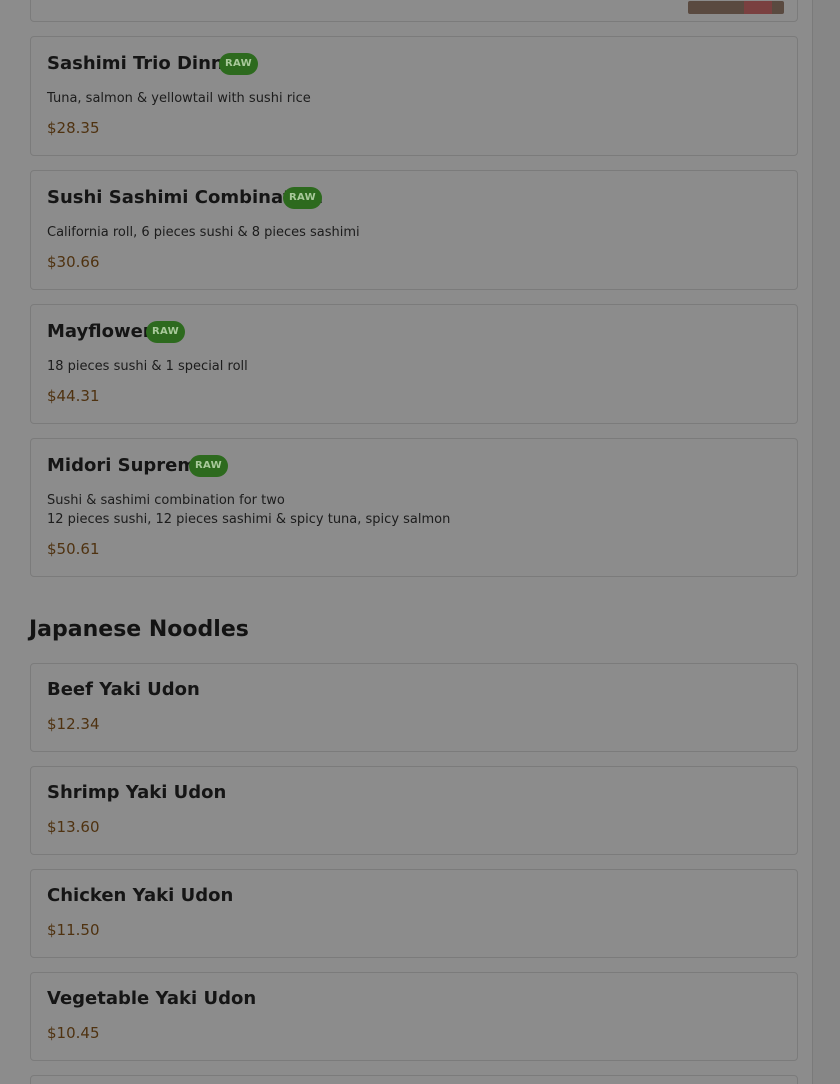 Image resolution: width=840 pixels, height=1084 pixels. What do you see at coordinates (99, 331) in the screenshot?
I see `menu-item-name: Mayflower` at bounding box center [99, 331].